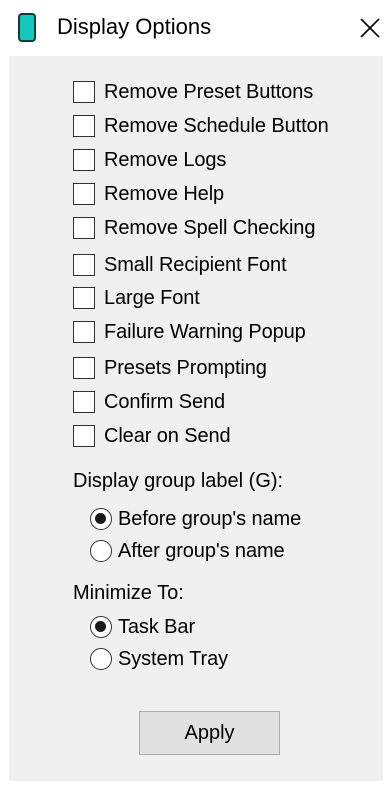  Describe the element at coordinates (185, 368) in the screenshot. I see `option-label: Presets Prompting` at that location.